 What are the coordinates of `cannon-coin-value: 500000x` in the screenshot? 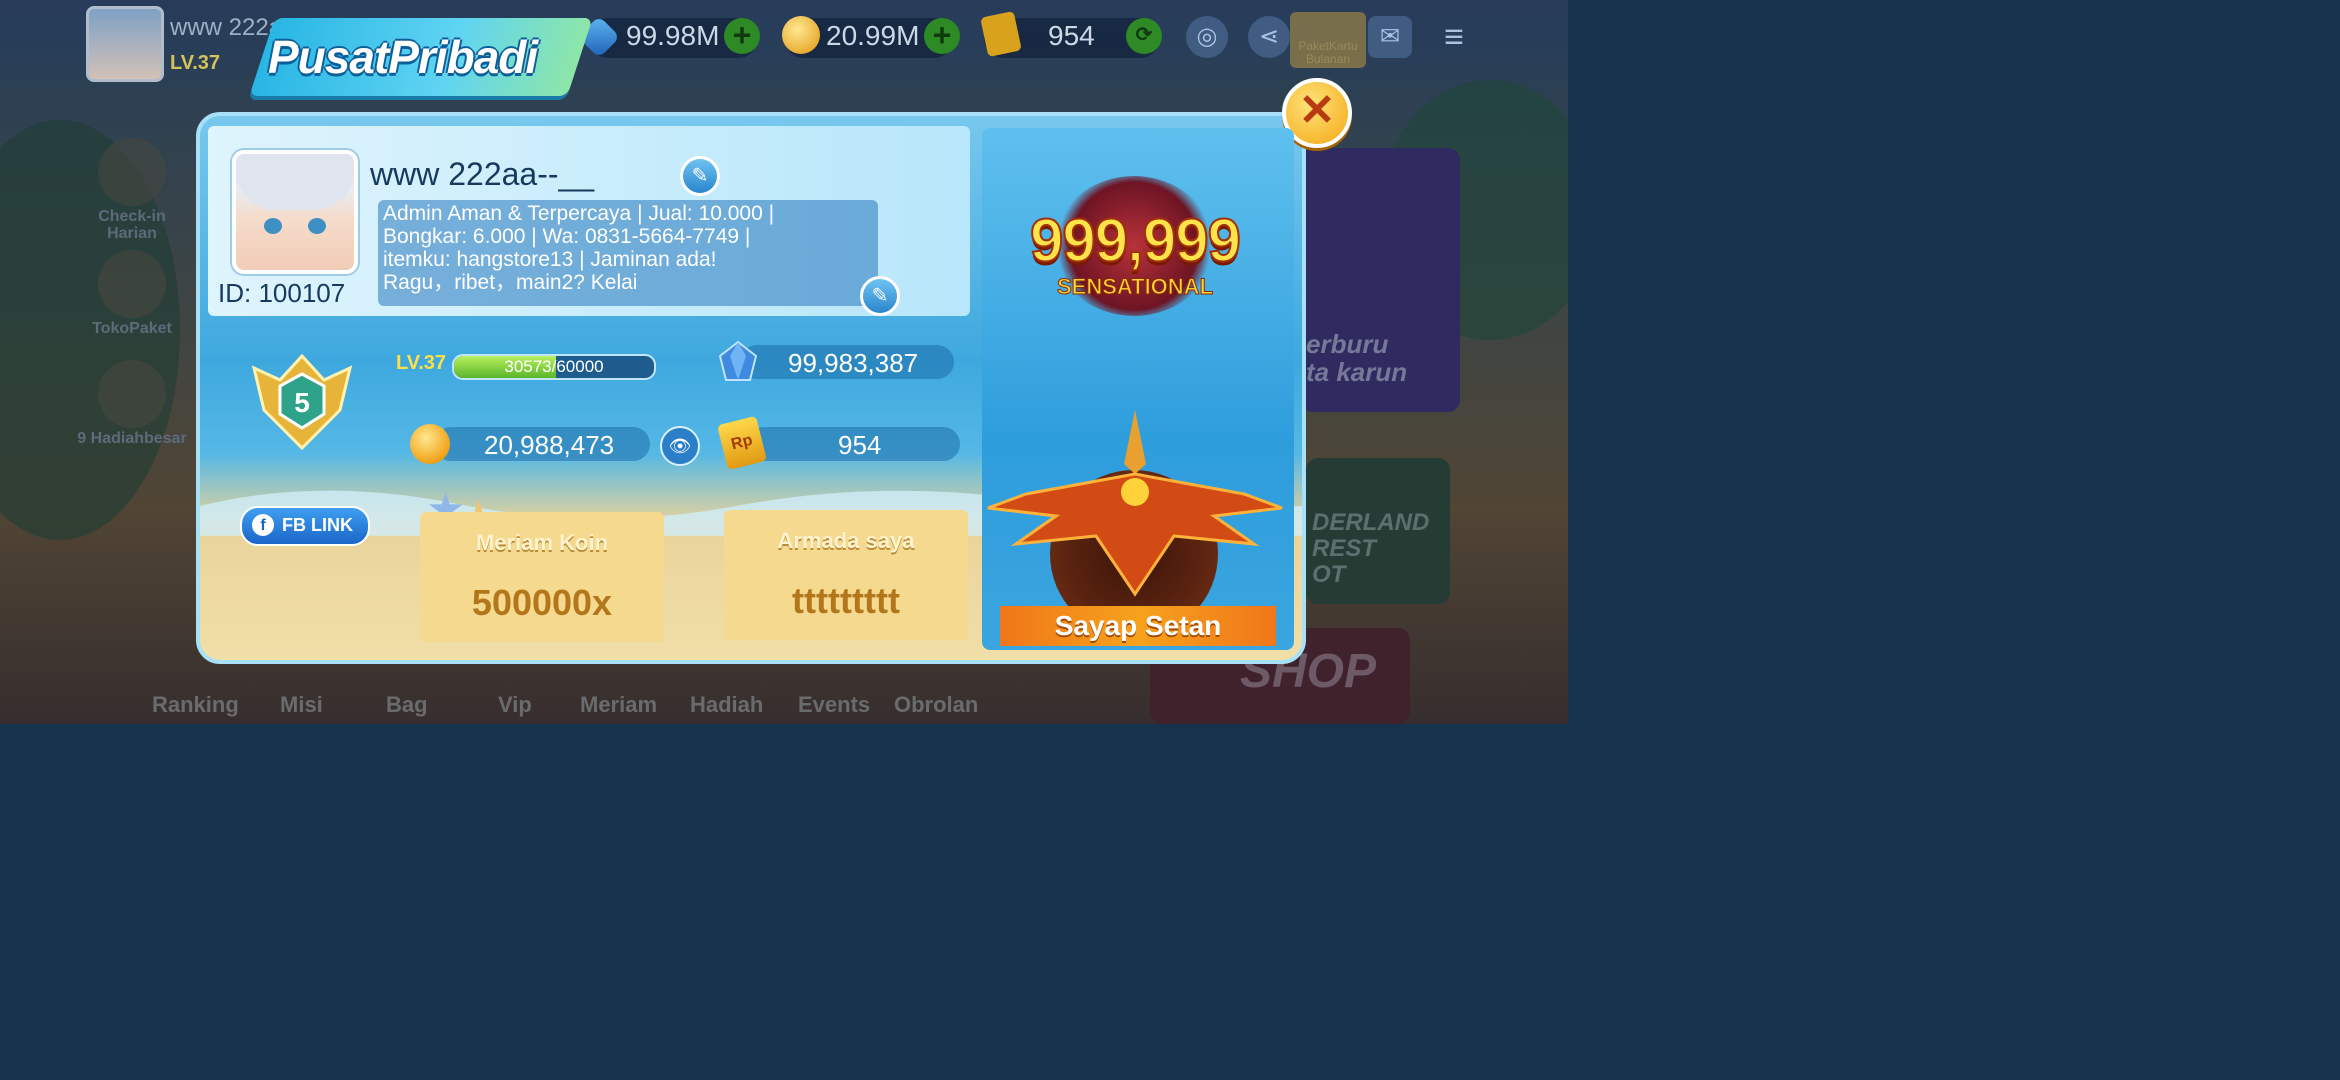 It's located at (542, 602).